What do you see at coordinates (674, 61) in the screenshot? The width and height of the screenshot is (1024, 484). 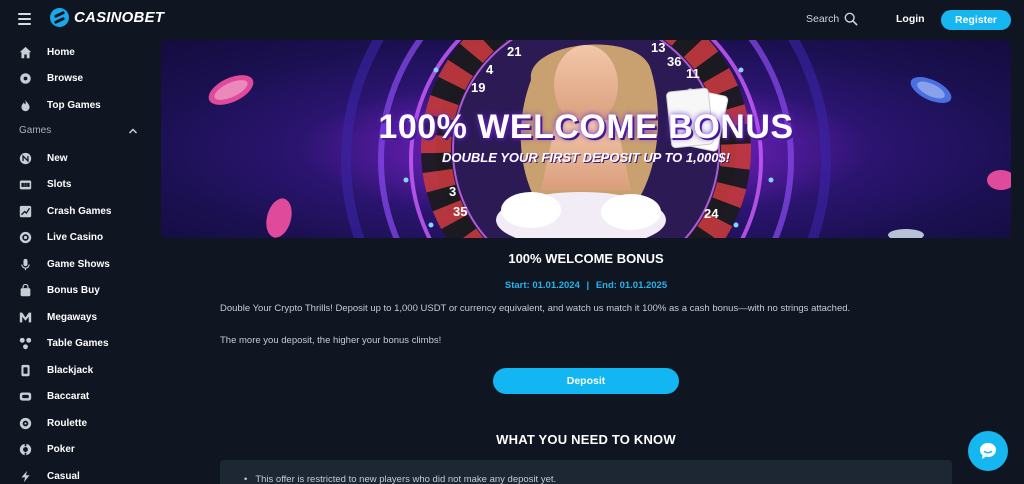 I see `roulette-number: 36` at bounding box center [674, 61].